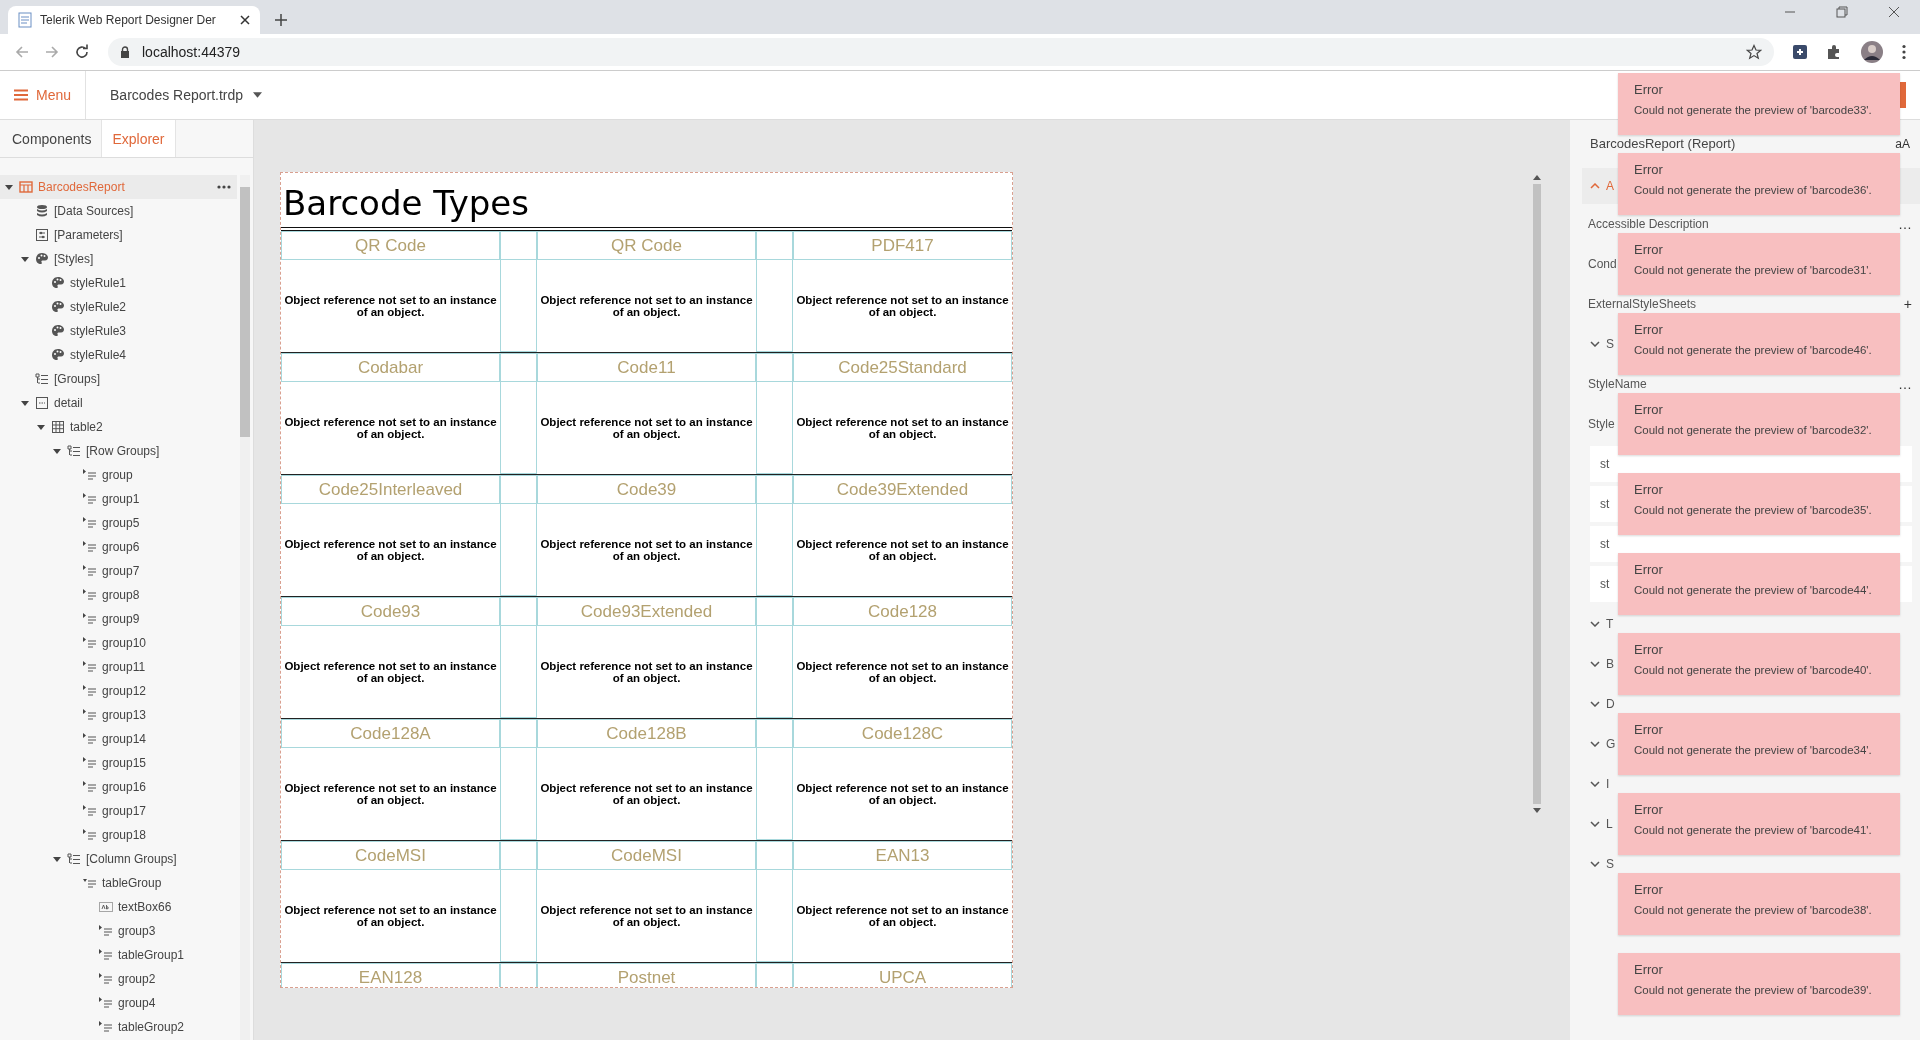 The width and height of the screenshot is (1920, 1040). I want to click on new-tab-icon, so click(281, 20).